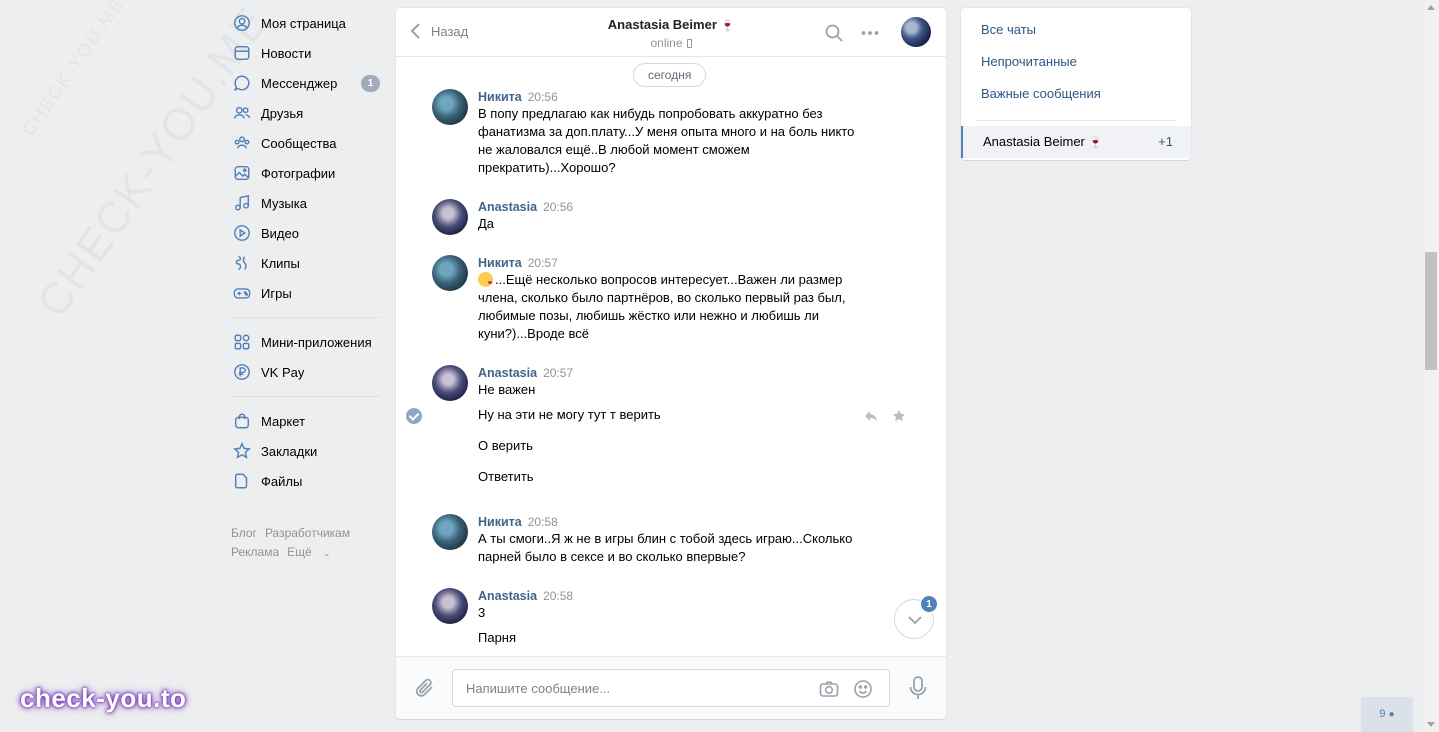  What do you see at coordinates (482, 612) in the screenshot?
I see `message-line: 3` at bounding box center [482, 612].